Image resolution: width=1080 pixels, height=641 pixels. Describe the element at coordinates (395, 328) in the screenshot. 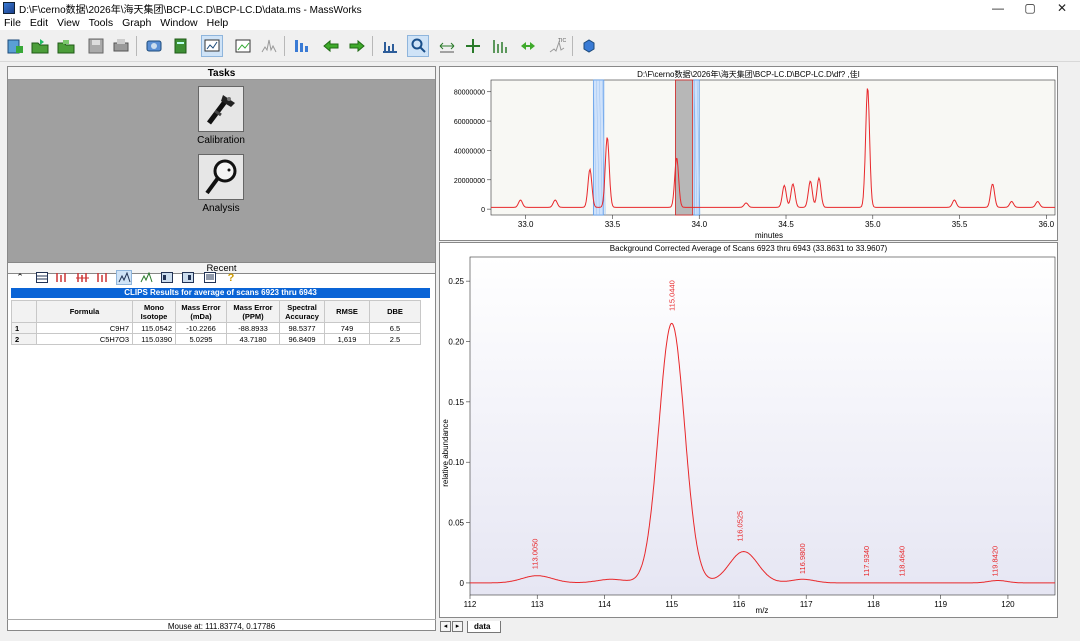

I see `cell-dbe: 6.5` at that location.